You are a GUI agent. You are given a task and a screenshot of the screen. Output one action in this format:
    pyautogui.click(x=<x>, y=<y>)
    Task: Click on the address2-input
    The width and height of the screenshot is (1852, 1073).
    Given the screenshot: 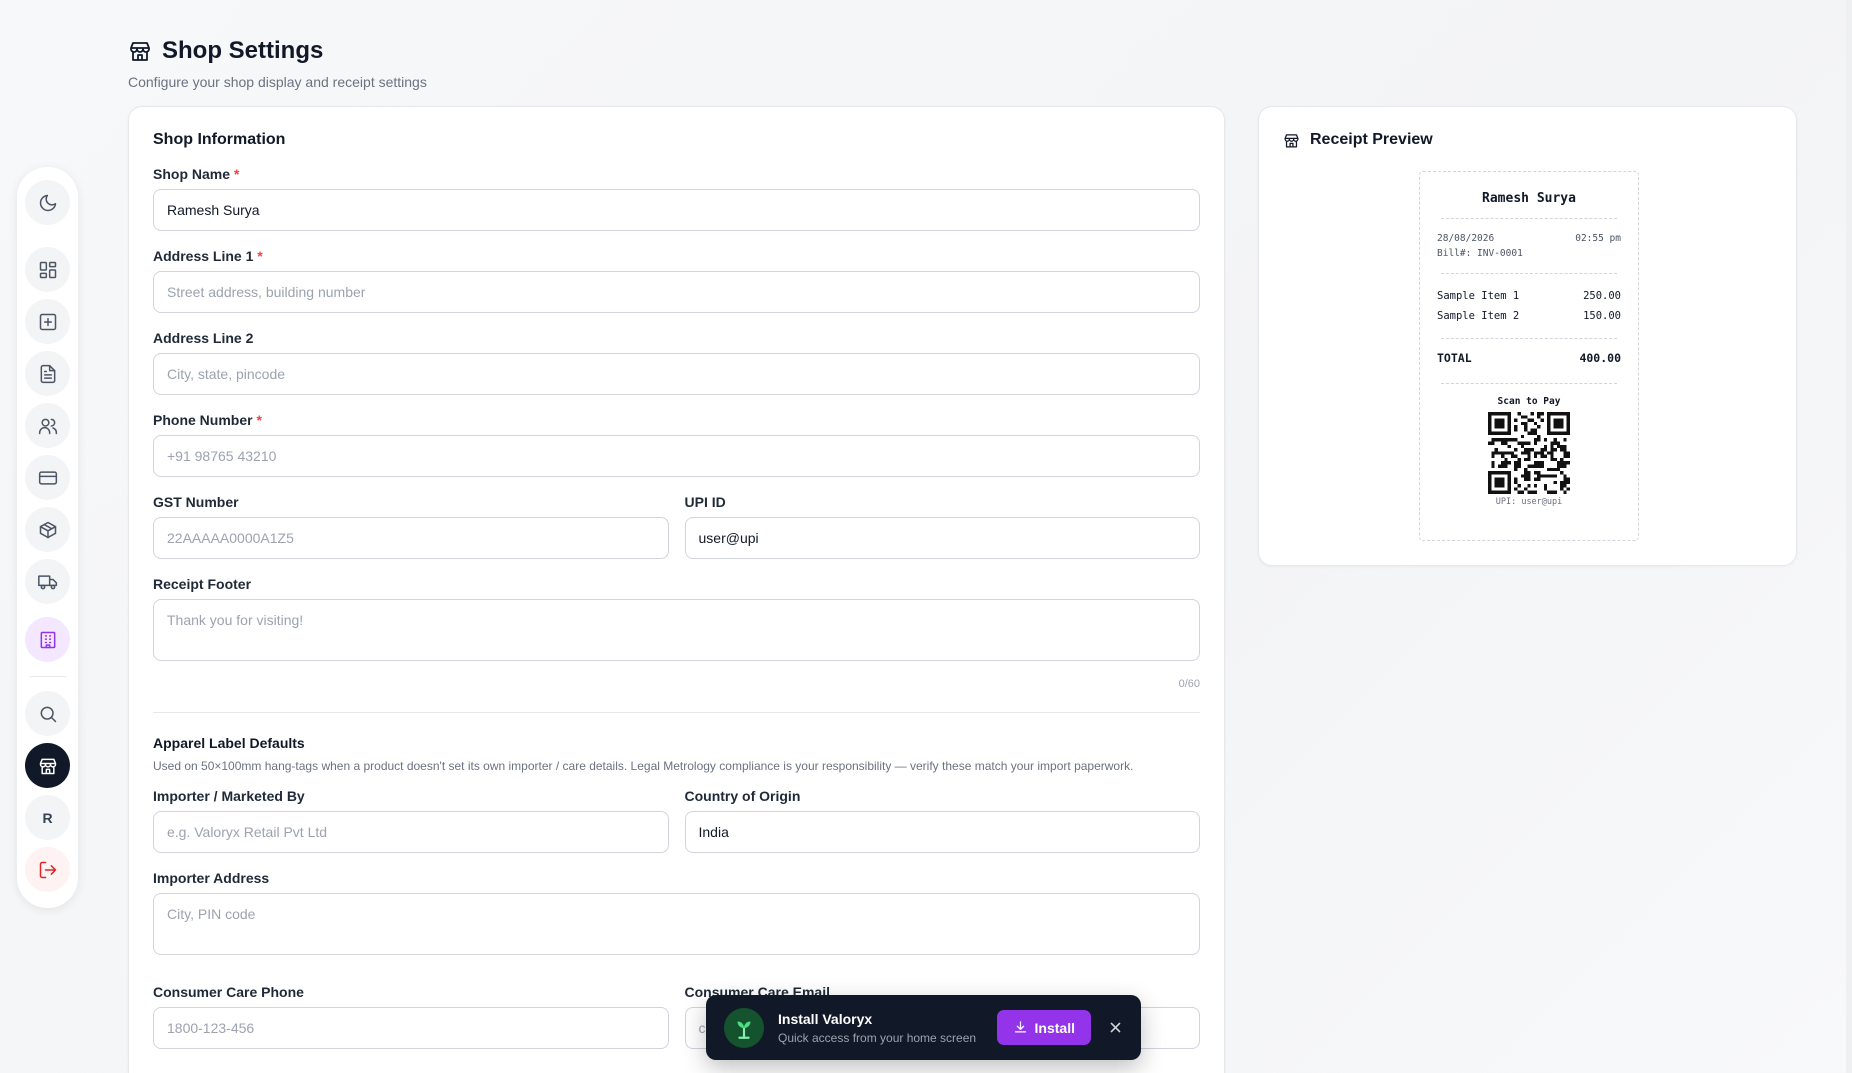 What is the action you would take?
    pyautogui.click(x=676, y=374)
    